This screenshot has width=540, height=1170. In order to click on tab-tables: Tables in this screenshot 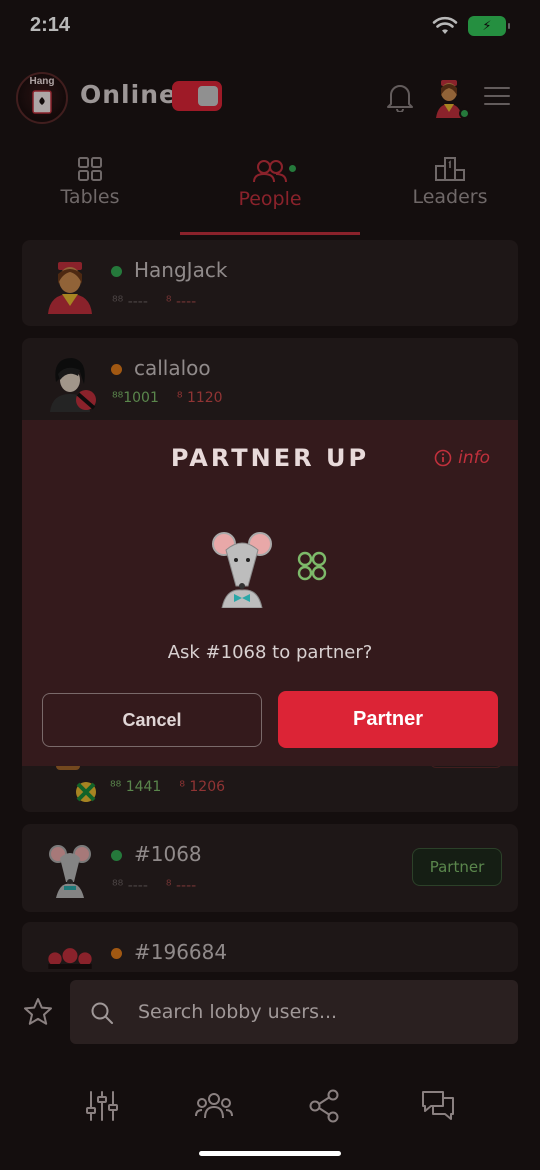, I will do `click(90, 191)`.